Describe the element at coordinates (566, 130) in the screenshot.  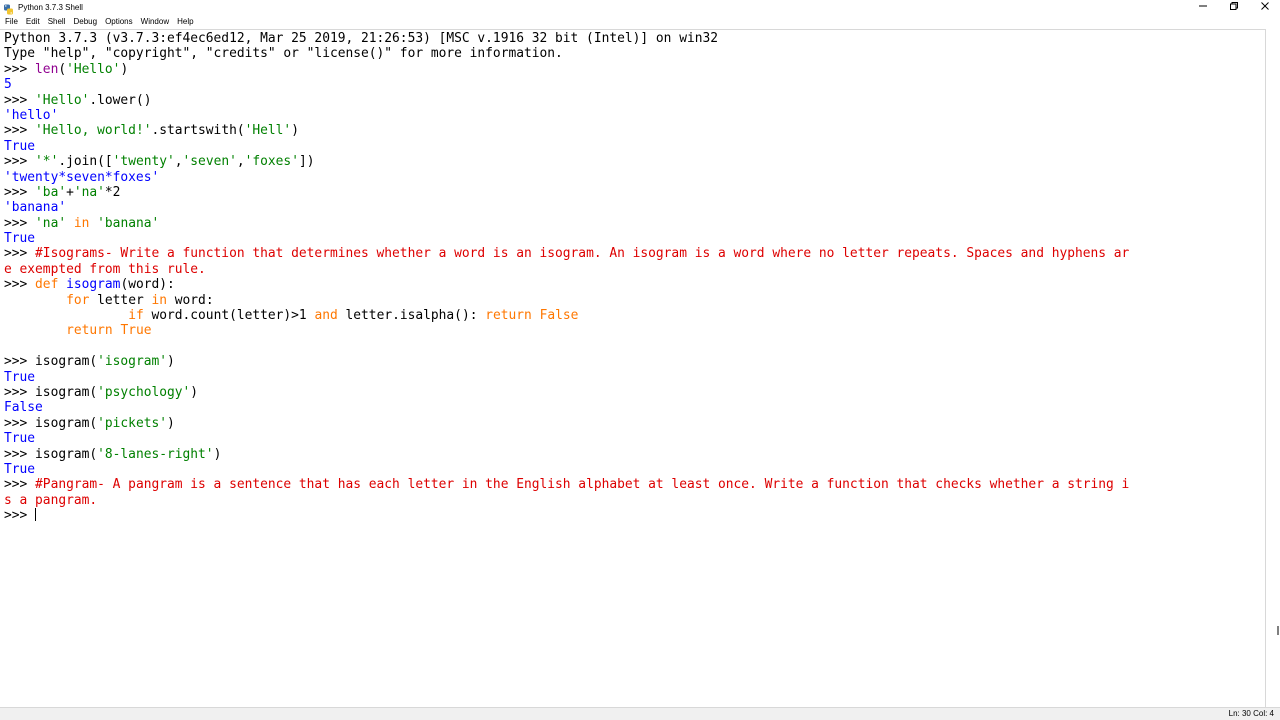
I see `shell-line: >>> 'Hello, world!'.startswith('Hell')` at that location.